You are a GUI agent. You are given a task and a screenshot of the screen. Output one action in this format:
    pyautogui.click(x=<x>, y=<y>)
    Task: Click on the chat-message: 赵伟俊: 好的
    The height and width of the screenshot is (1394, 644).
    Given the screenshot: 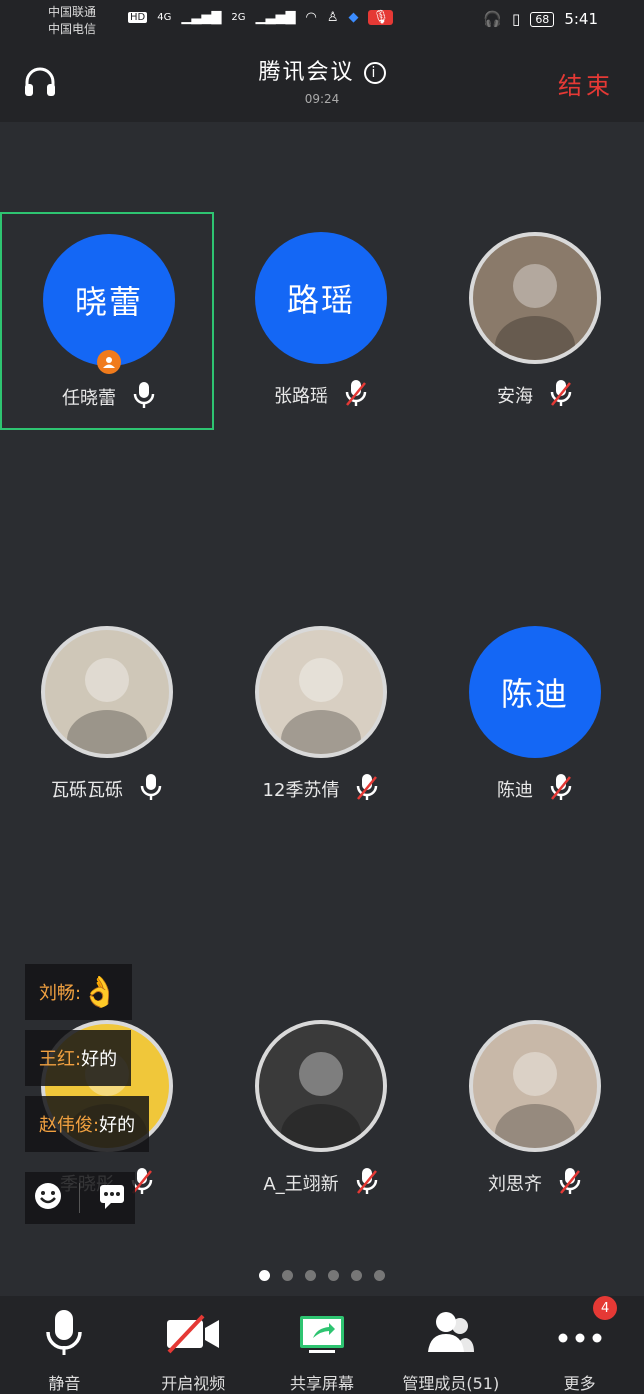 What is the action you would take?
    pyautogui.click(x=87, y=1124)
    